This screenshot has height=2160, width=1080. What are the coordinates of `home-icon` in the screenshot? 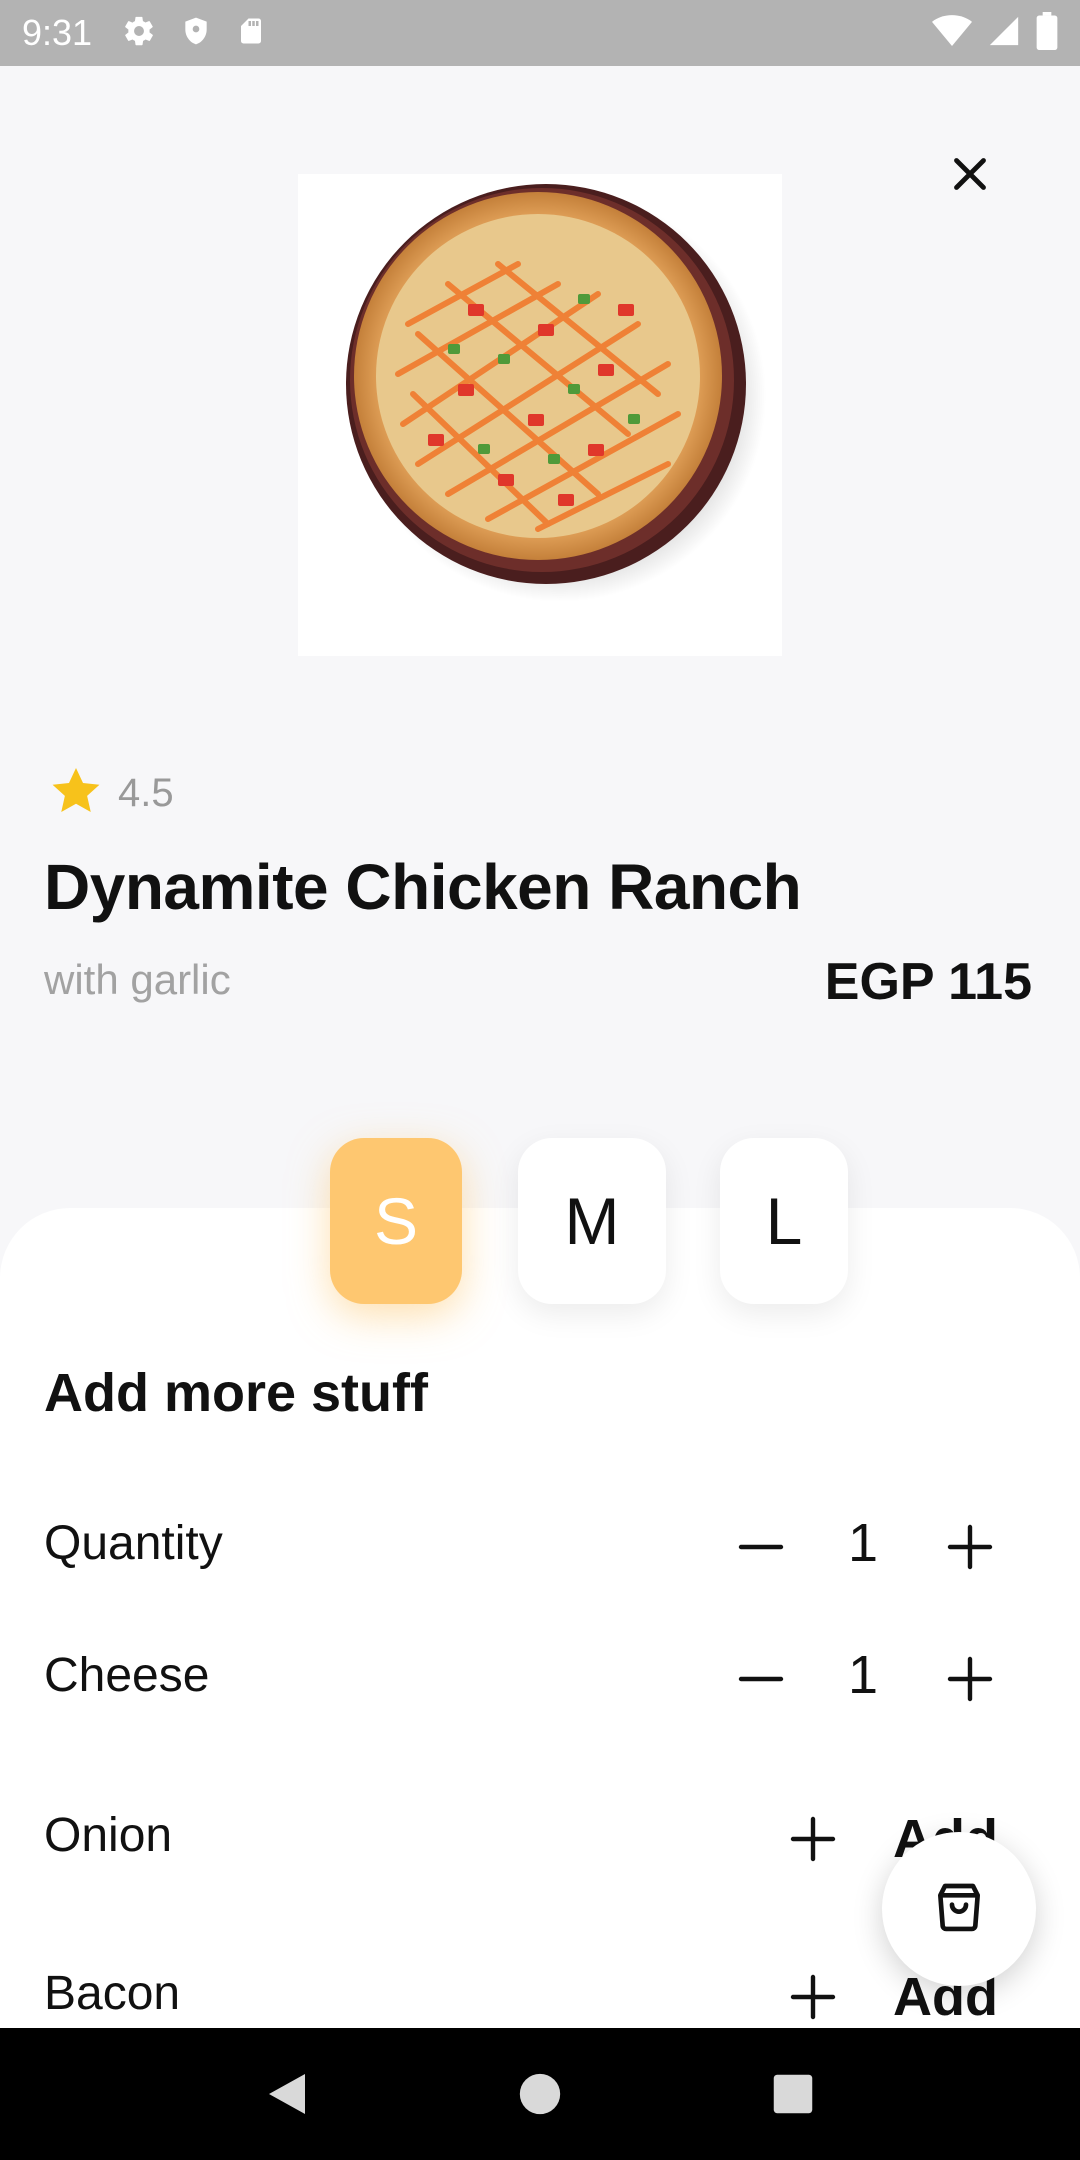 It's located at (540, 2094).